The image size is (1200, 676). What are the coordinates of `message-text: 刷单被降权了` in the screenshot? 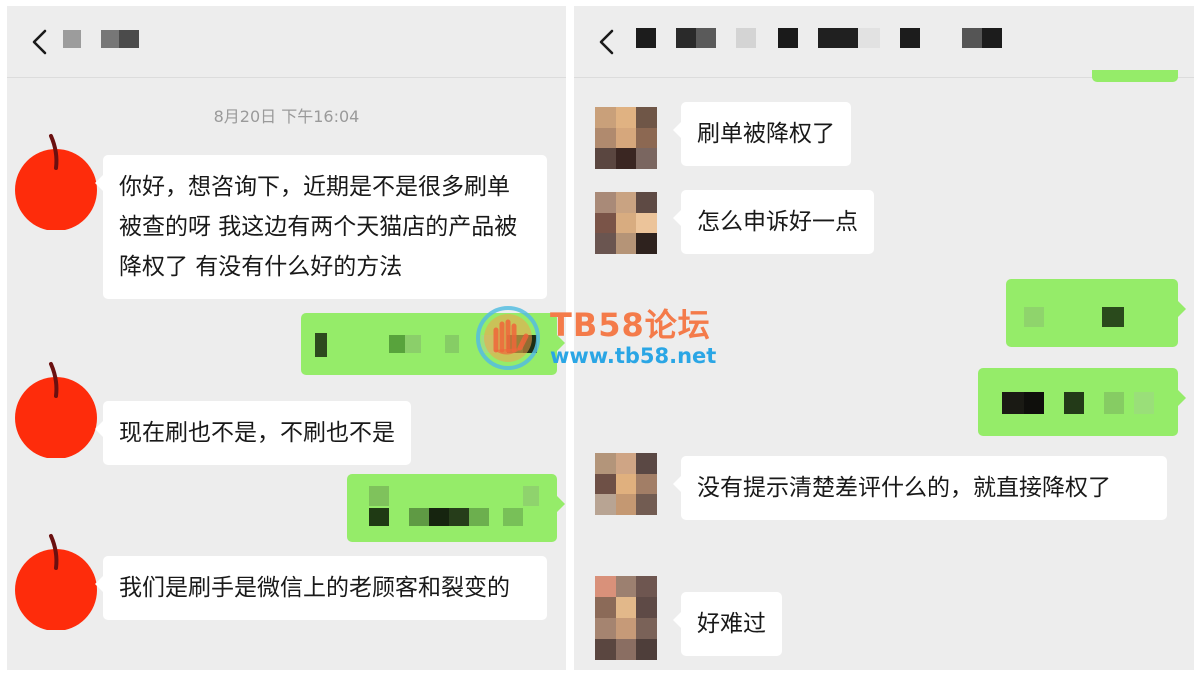 It's located at (766, 134).